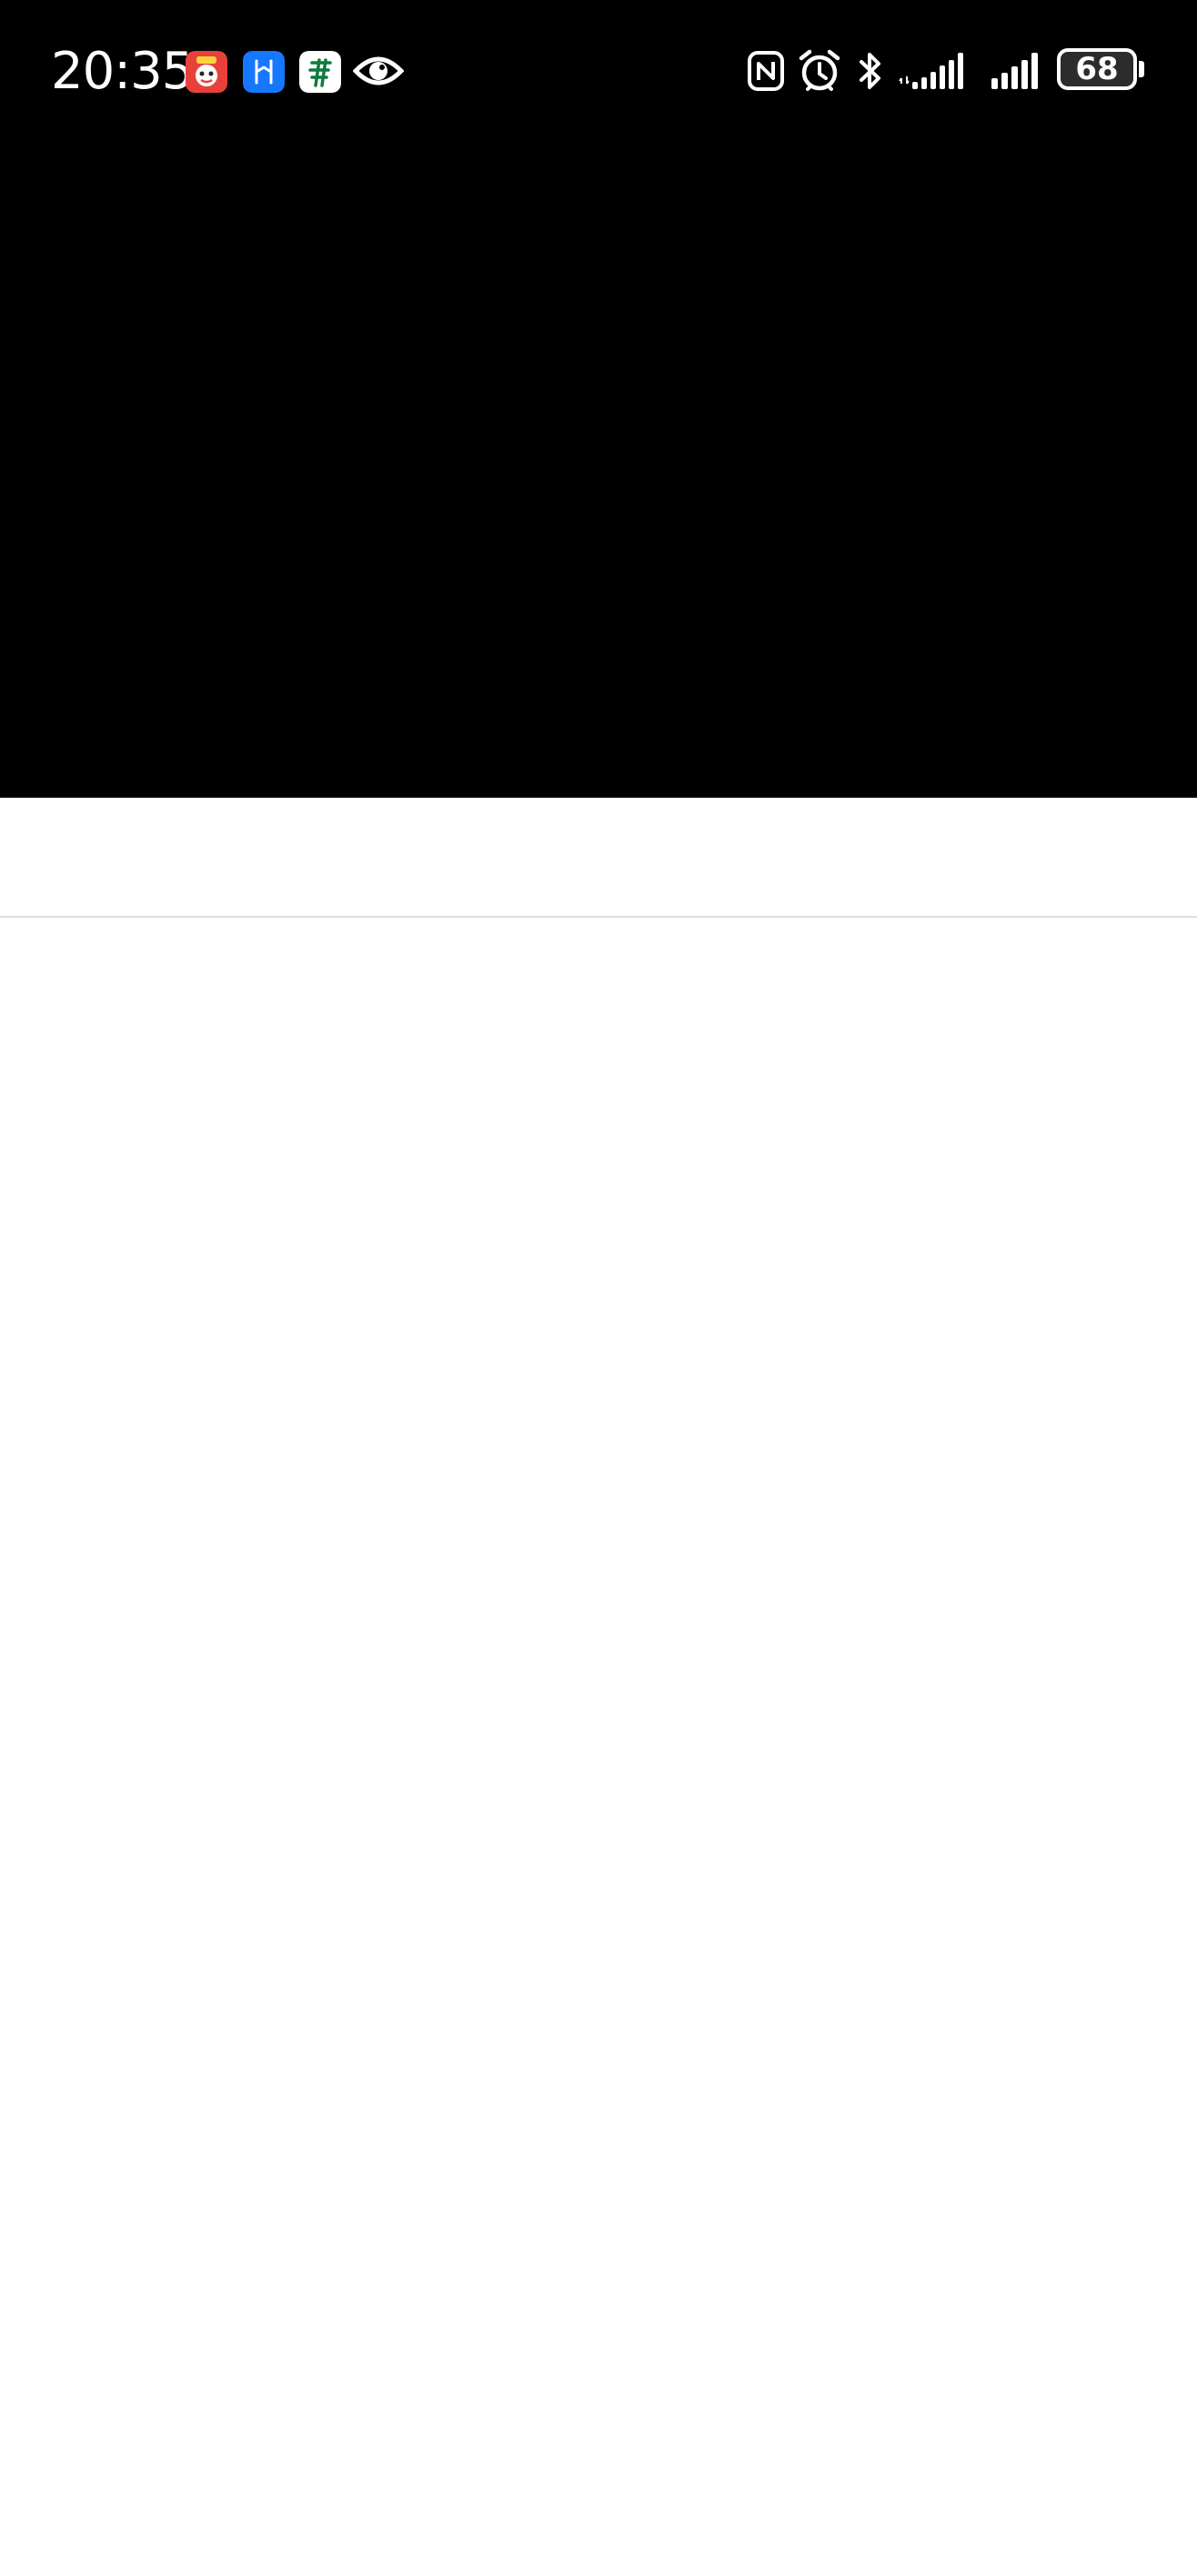 Image resolution: width=1197 pixels, height=2576 pixels. What do you see at coordinates (1141, 69) in the screenshot?
I see `battery-tip` at bounding box center [1141, 69].